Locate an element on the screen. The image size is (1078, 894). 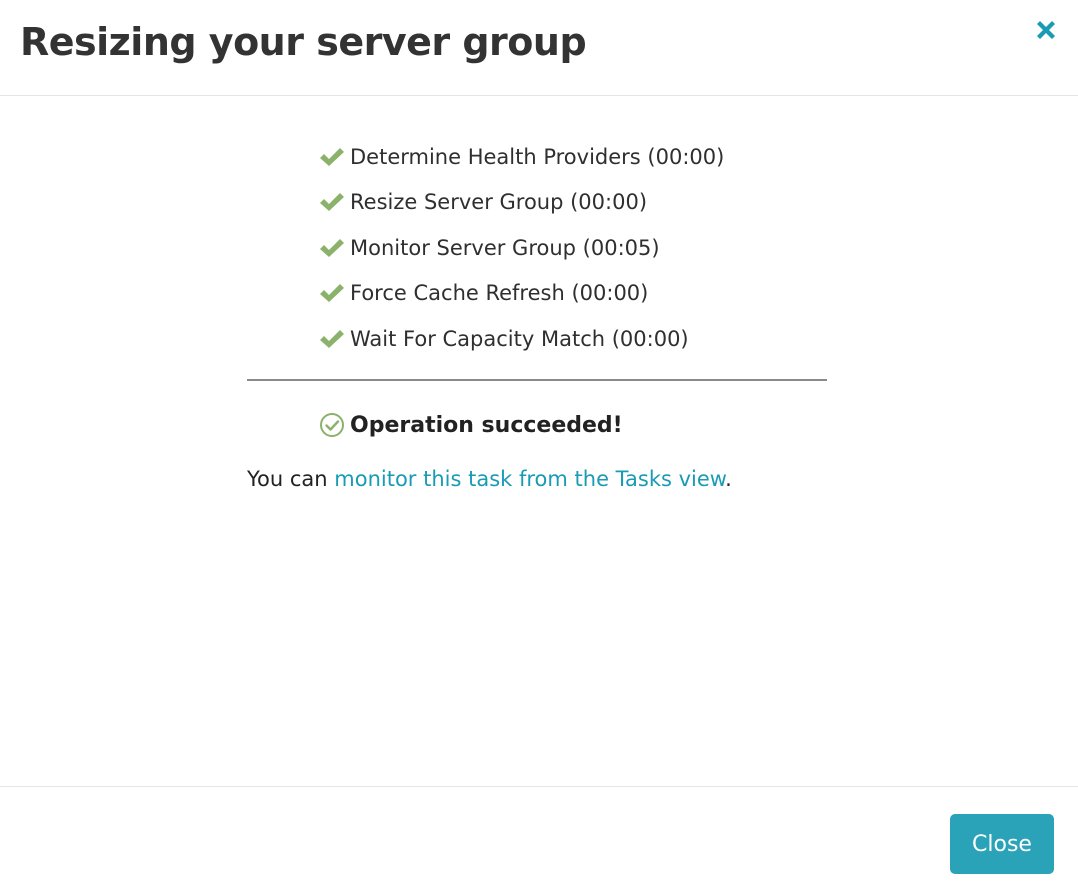
divider is located at coordinates (537, 380).